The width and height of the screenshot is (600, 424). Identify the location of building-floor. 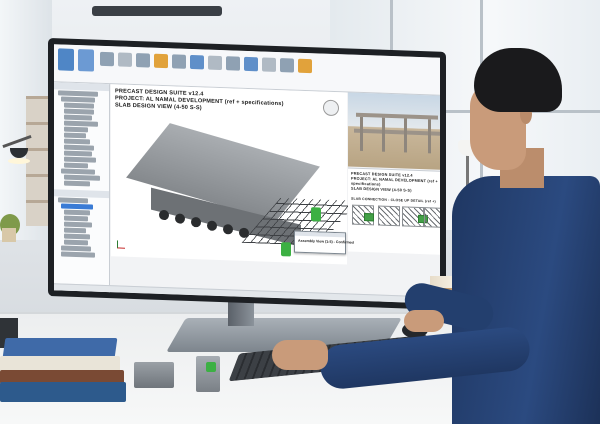
(397, 116).